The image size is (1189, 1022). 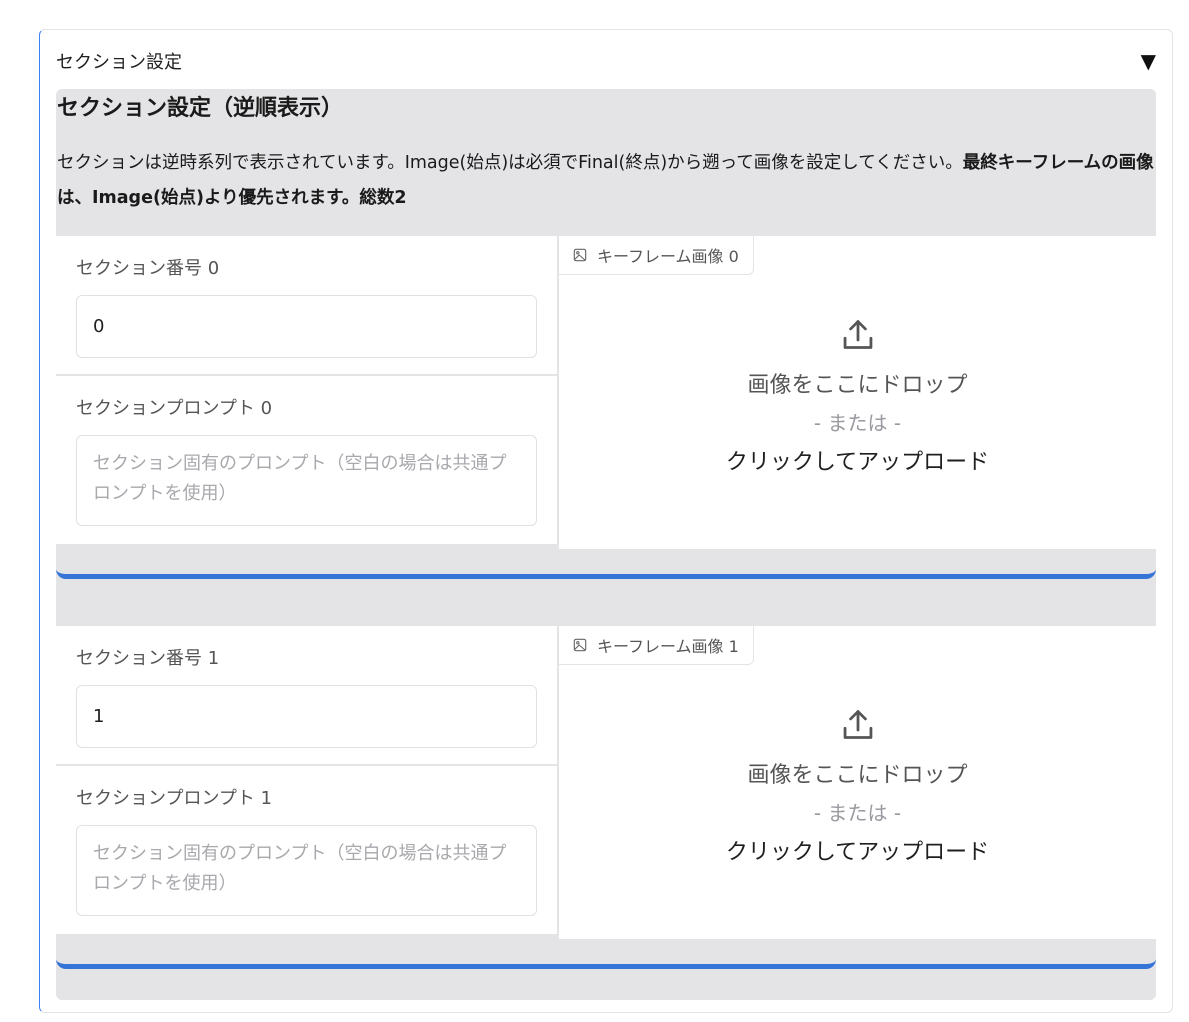 I want to click on section-prompt-field: セクションプロンプト 0, so click(x=306, y=460).